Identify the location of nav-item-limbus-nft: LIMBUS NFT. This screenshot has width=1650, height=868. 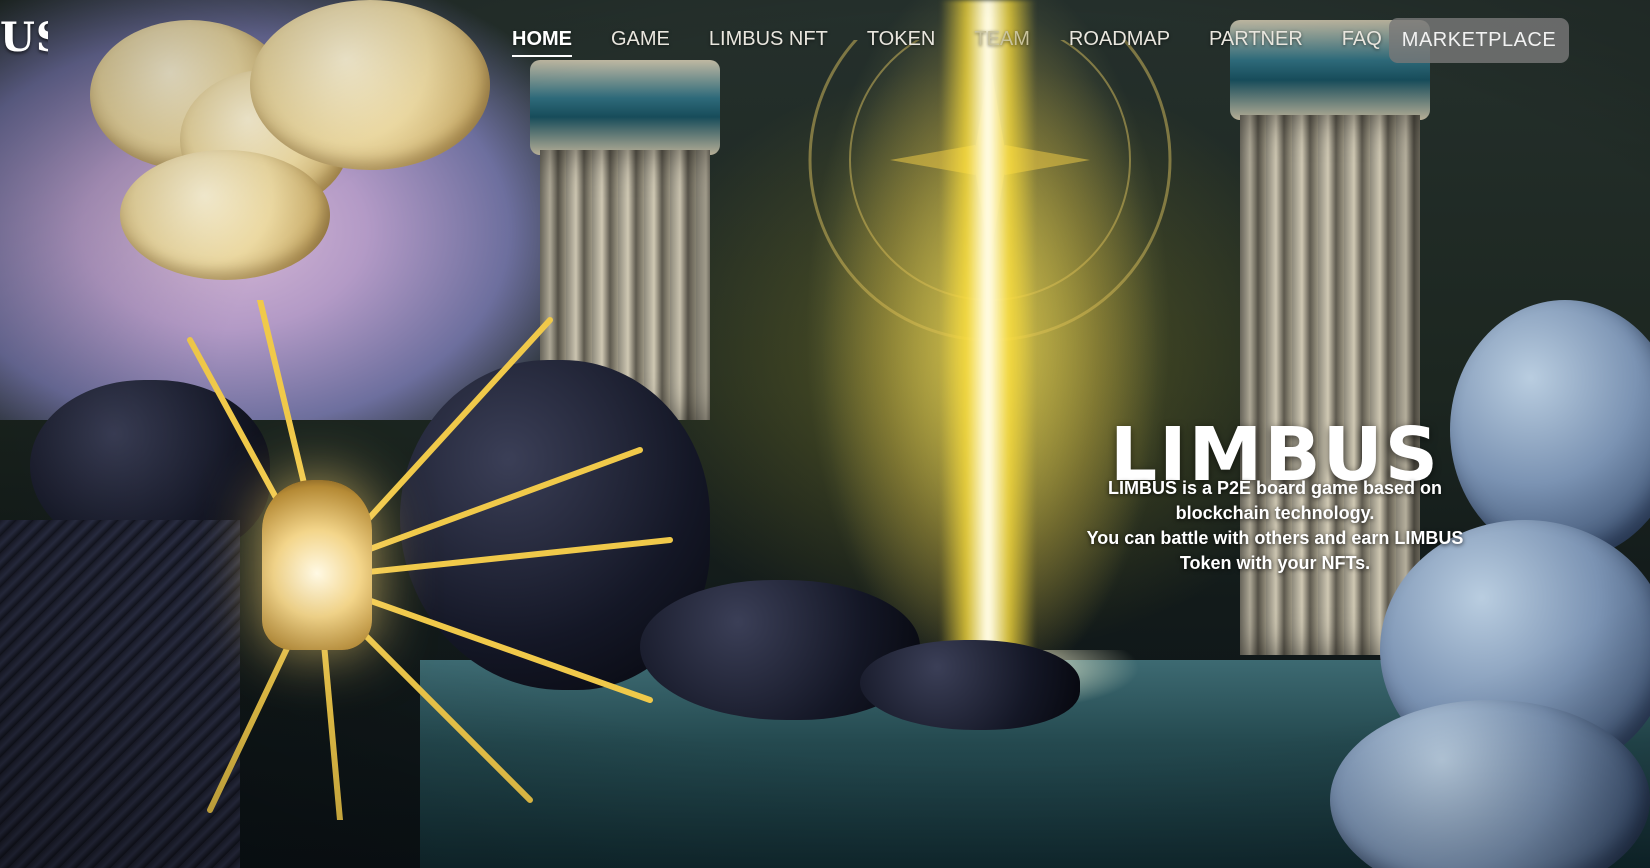
(768, 42).